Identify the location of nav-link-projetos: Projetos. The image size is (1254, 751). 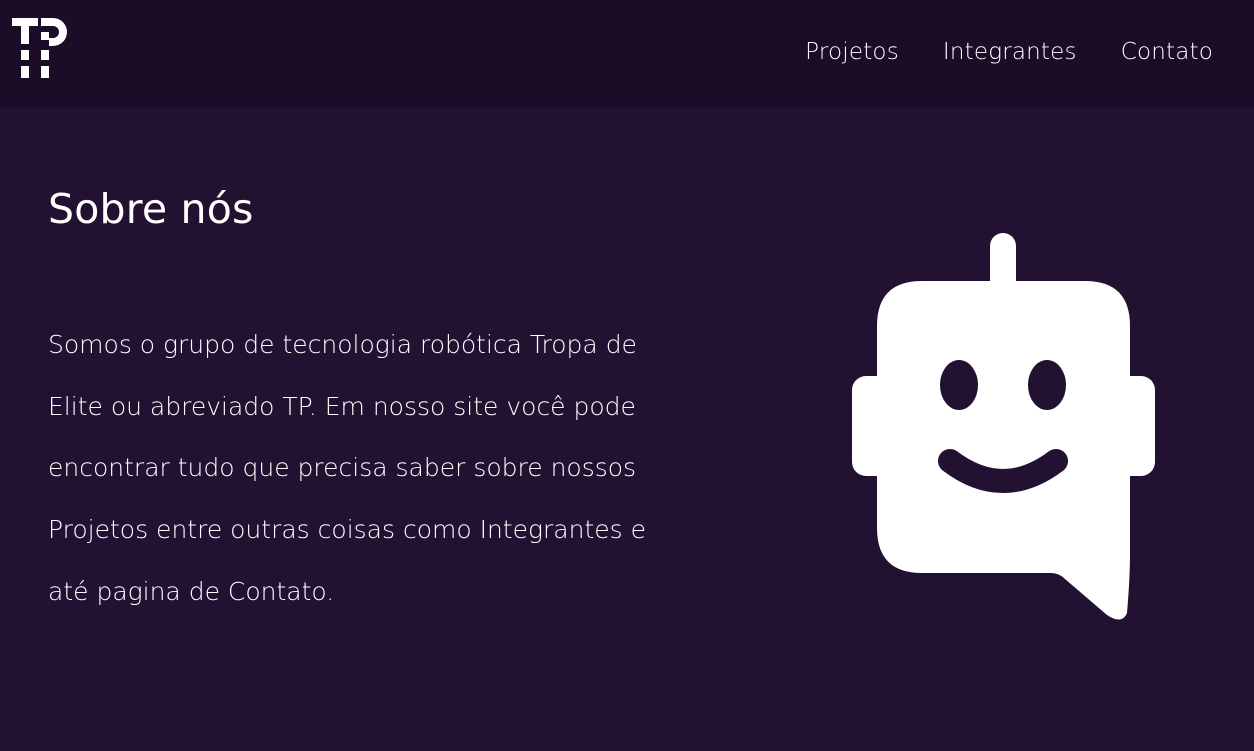
(852, 52).